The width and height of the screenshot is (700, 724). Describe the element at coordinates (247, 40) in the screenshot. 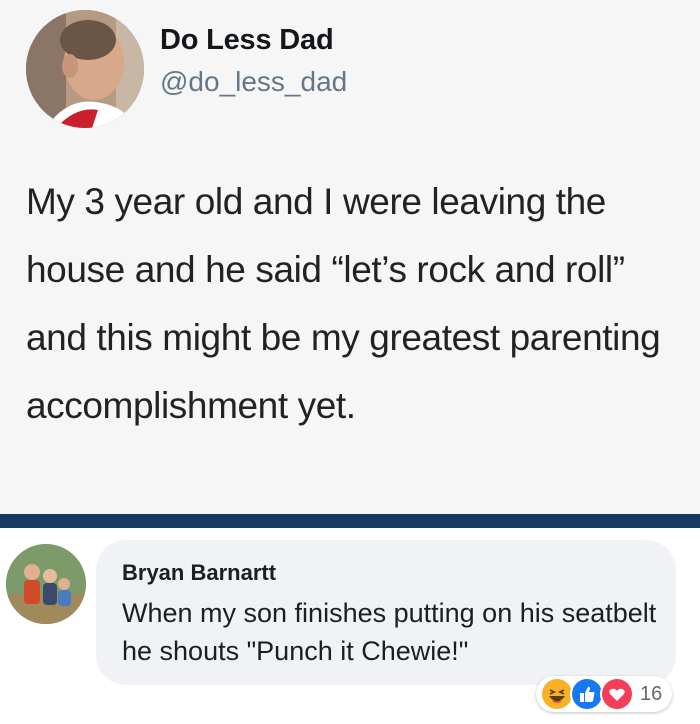

I see `tweet-author-name: Do Less Dad` at that location.